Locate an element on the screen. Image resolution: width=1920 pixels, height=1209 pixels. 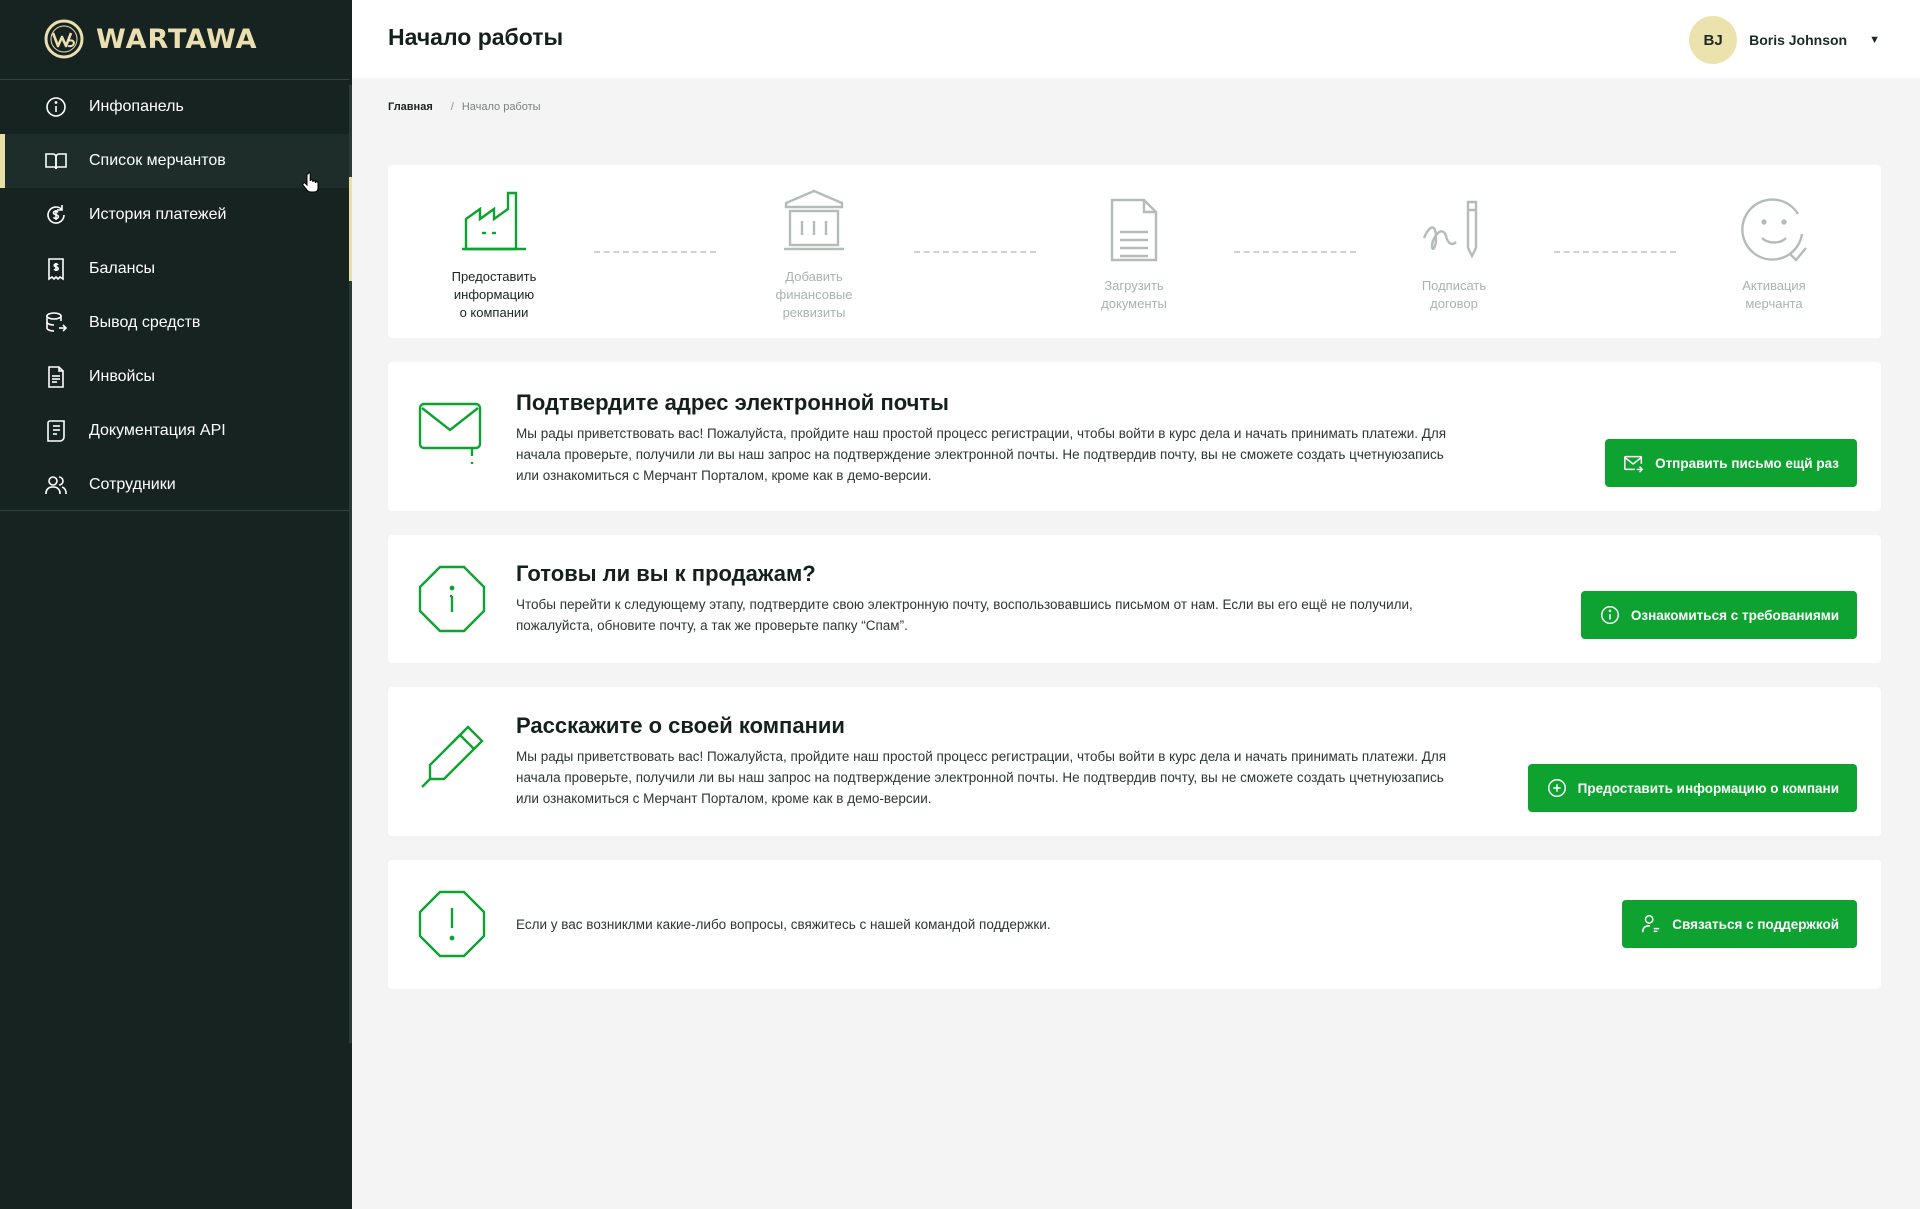
button-label: Связаться с поддержкой is located at coordinates (1755, 924).